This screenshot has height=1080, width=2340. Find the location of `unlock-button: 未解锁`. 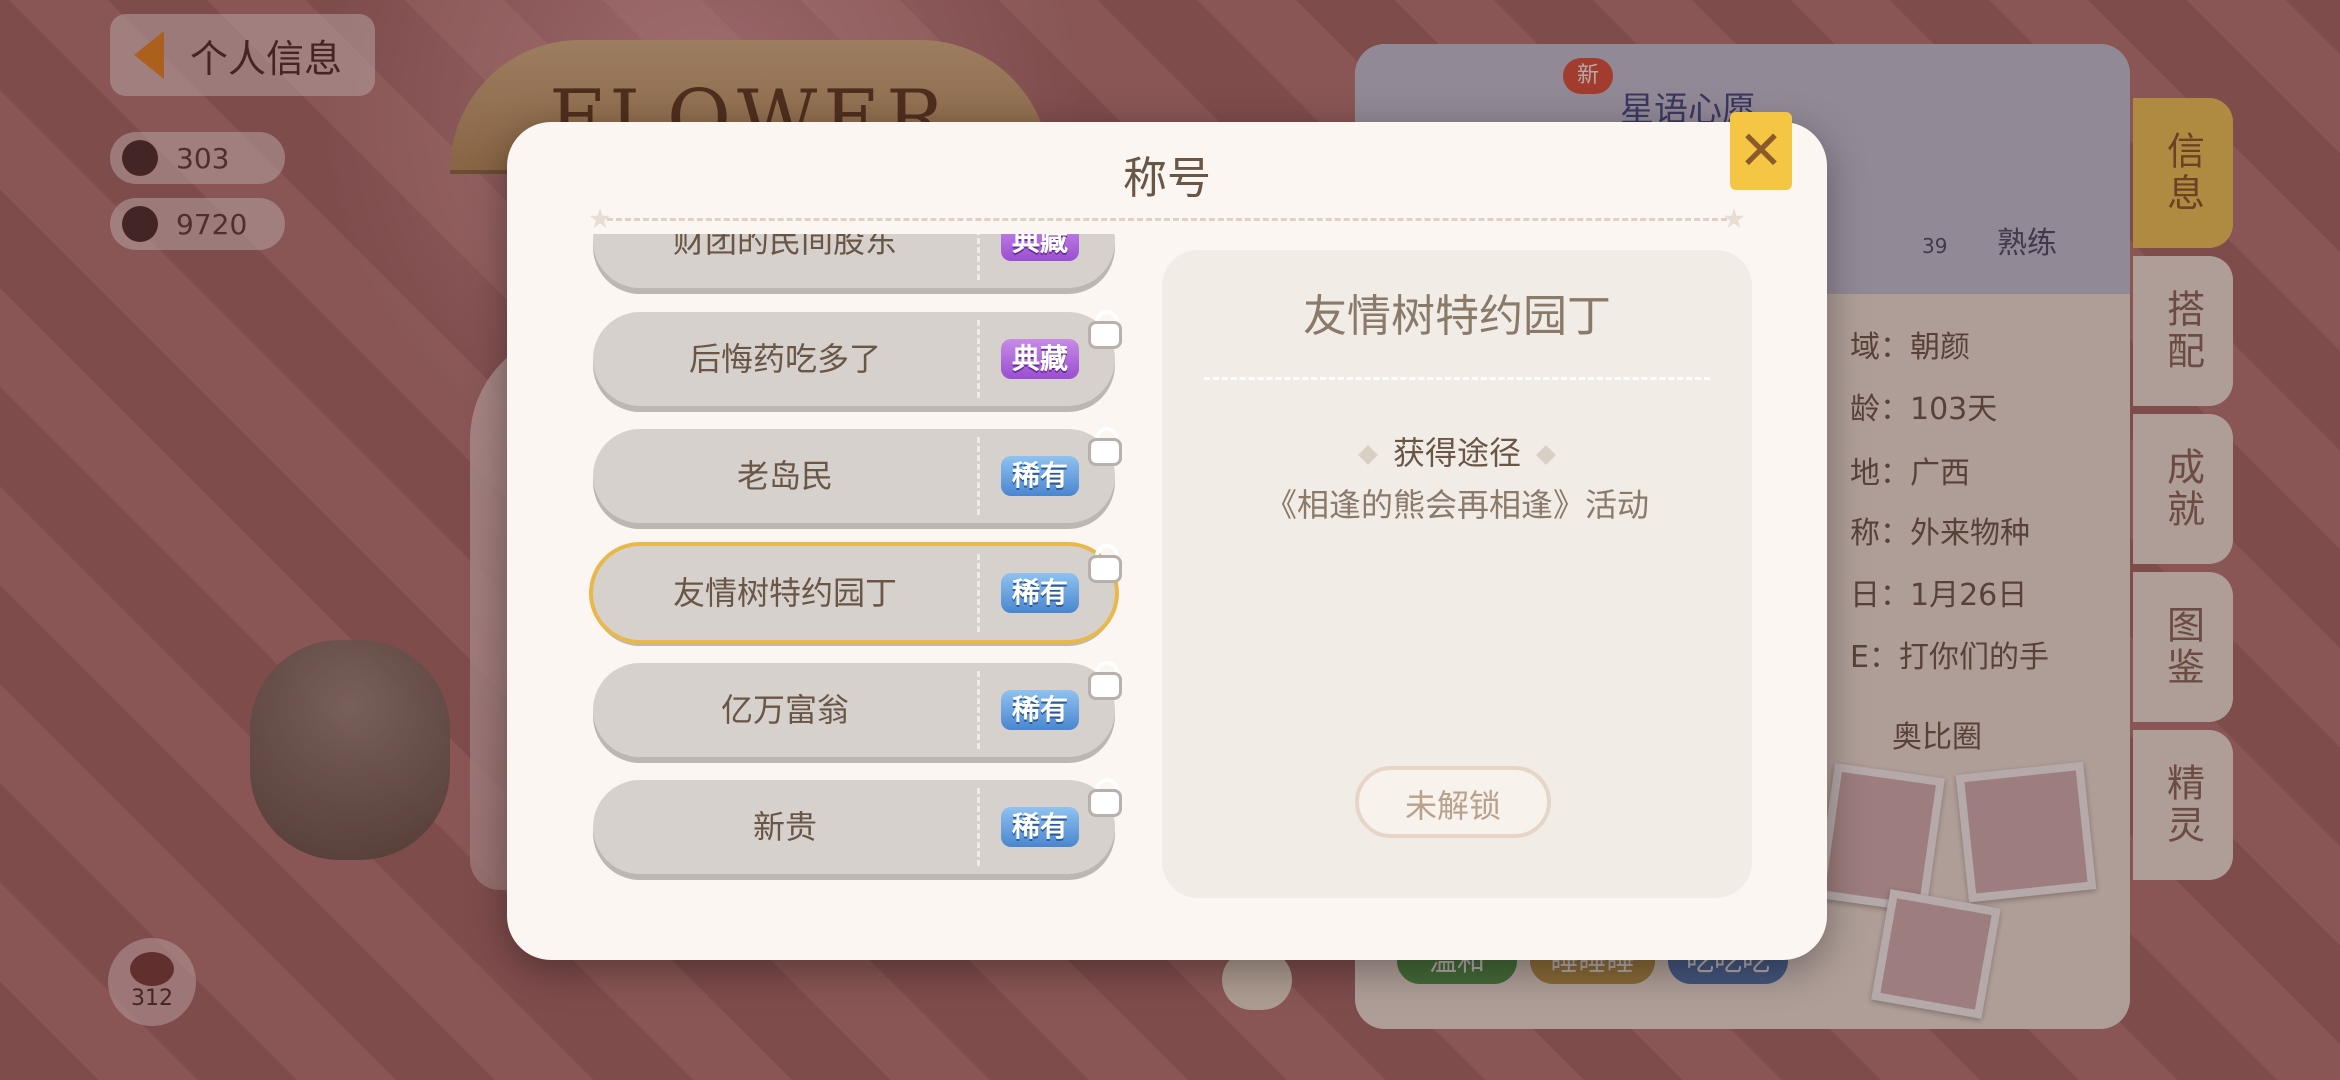

unlock-button: 未解锁 is located at coordinates (1453, 802).